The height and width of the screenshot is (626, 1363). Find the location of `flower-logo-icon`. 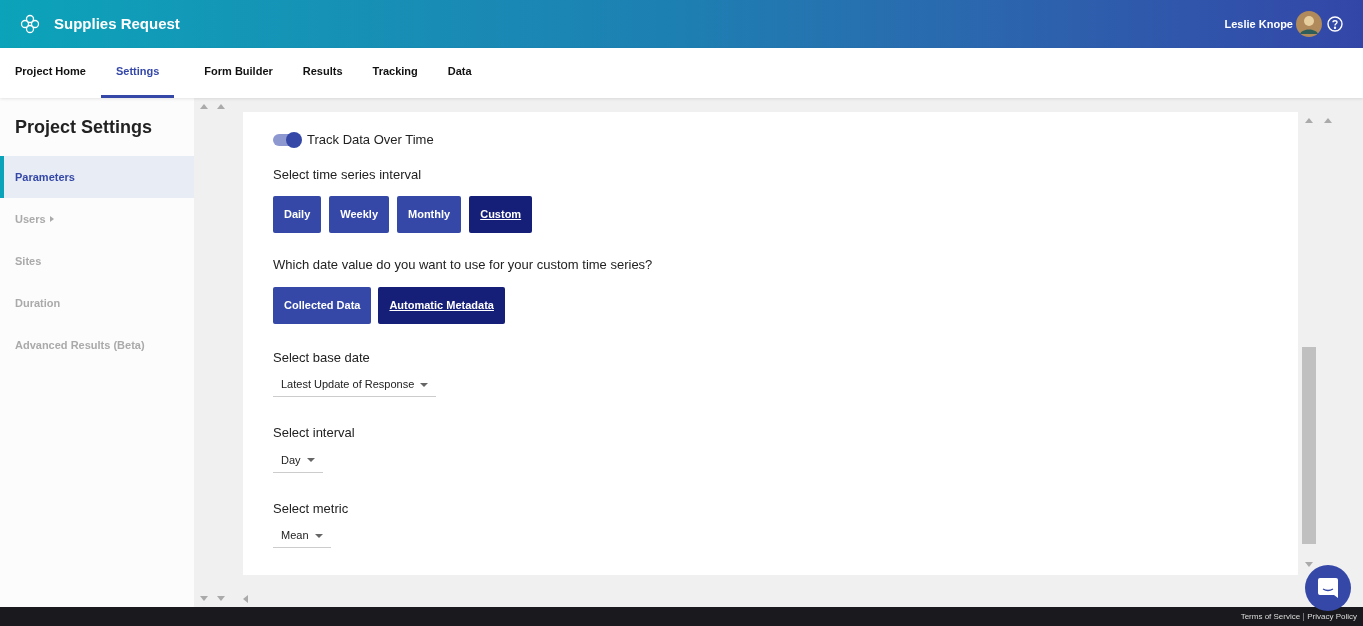

flower-logo-icon is located at coordinates (30, 24).